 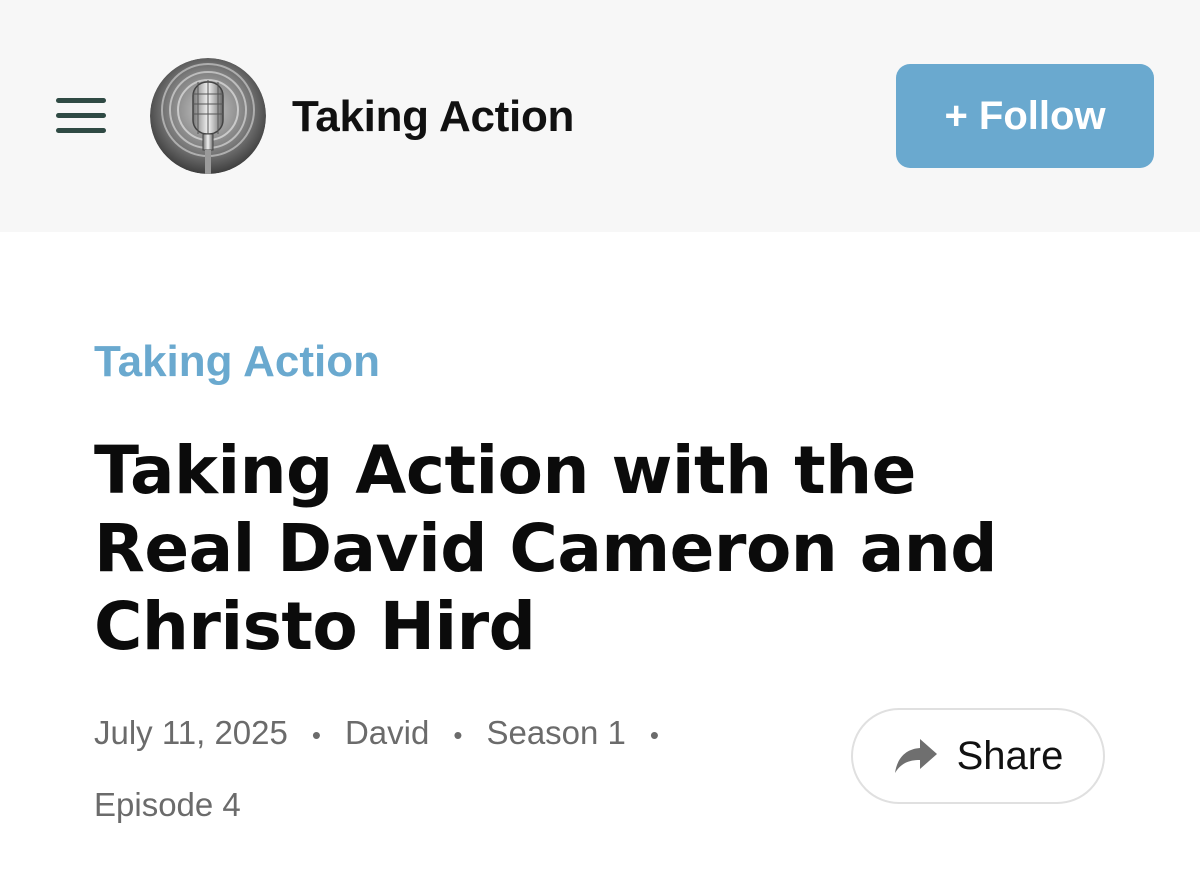 I want to click on episode-author: David, so click(x=387, y=732).